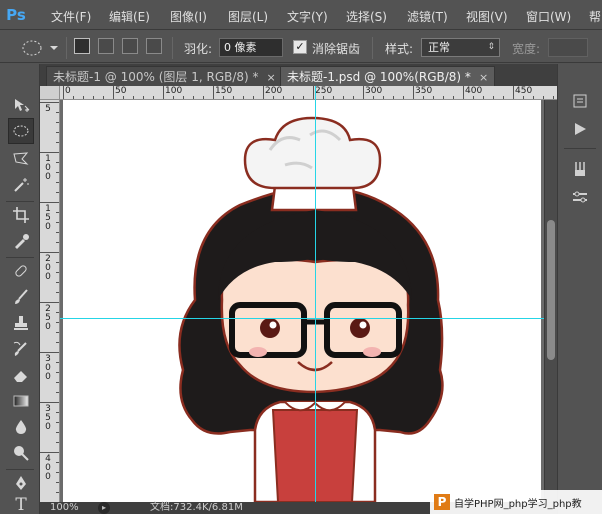 This screenshot has height=514, width=602. I want to click on magic-wand-icon, so click(21, 185).